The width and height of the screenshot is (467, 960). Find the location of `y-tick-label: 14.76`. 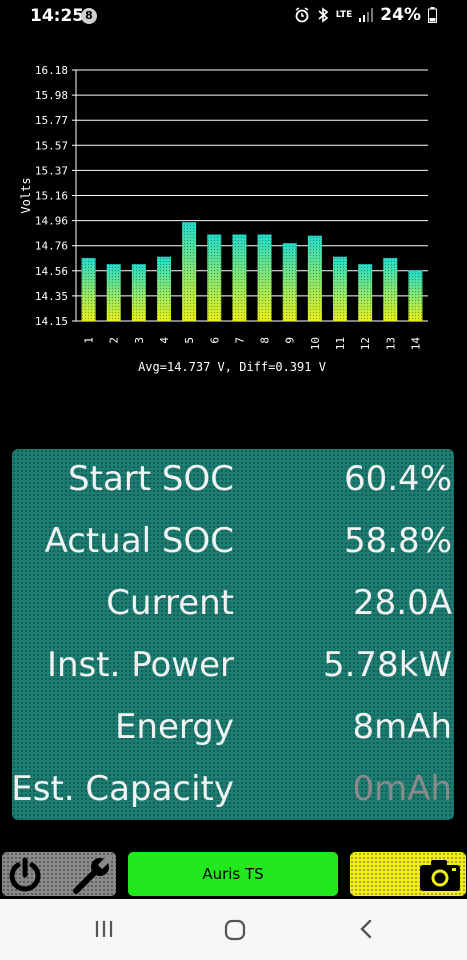

y-tick-label: 14.76 is located at coordinates (51, 246).